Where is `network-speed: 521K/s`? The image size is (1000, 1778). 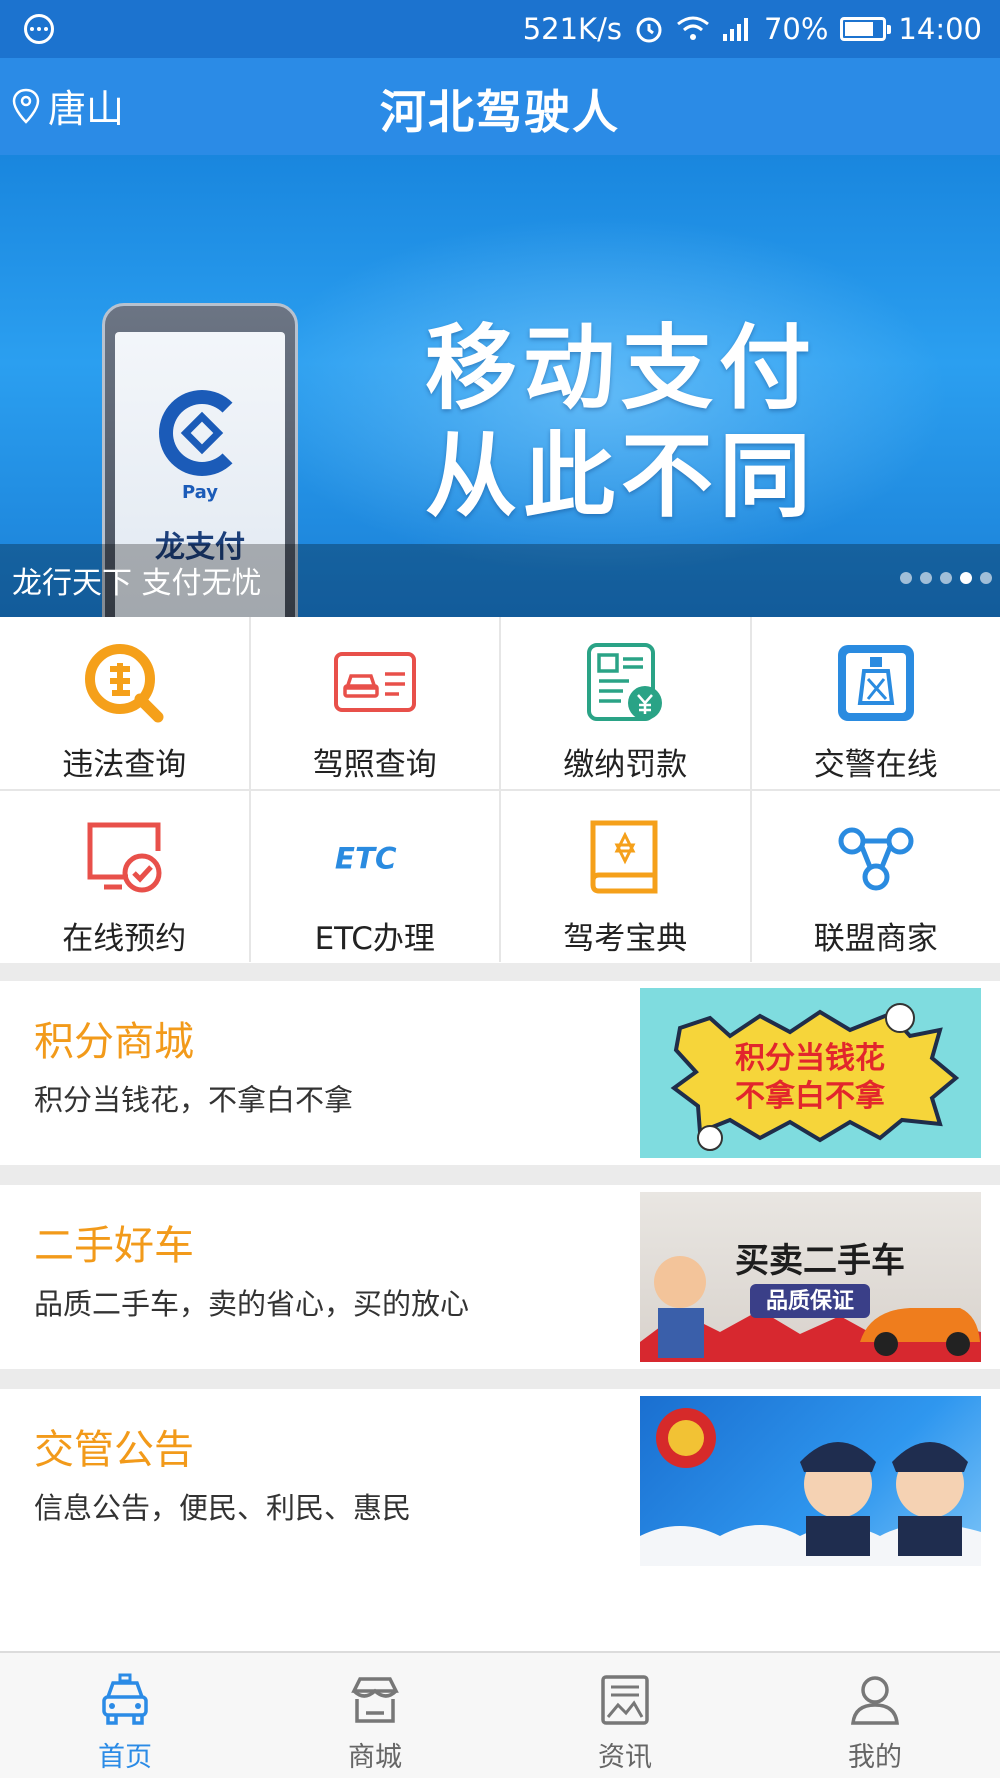 network-speed: 521K/s is located at coordinates (572, 29).